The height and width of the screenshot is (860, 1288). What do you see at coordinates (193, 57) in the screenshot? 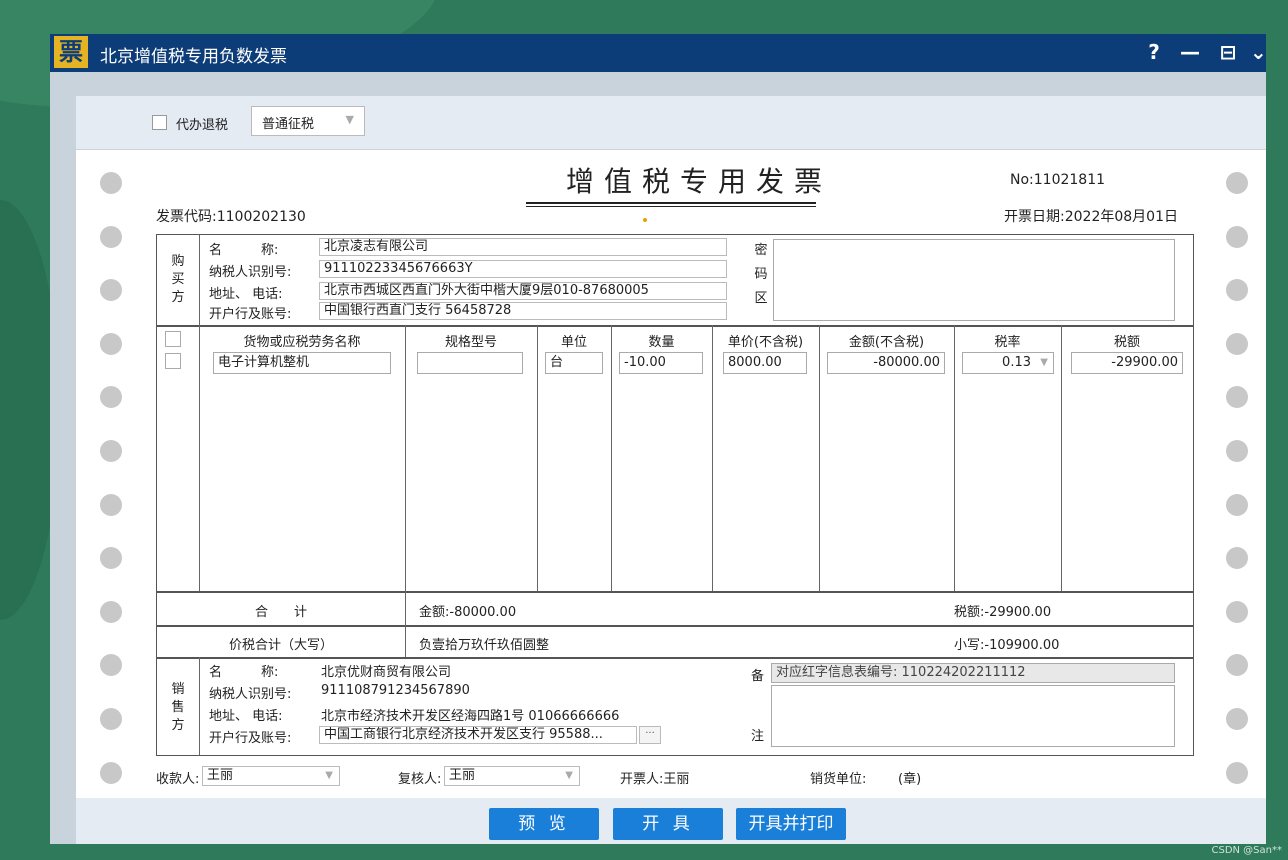
I see `window-title: 北京增值税专用负数发票` at bounding box center [193, 57].